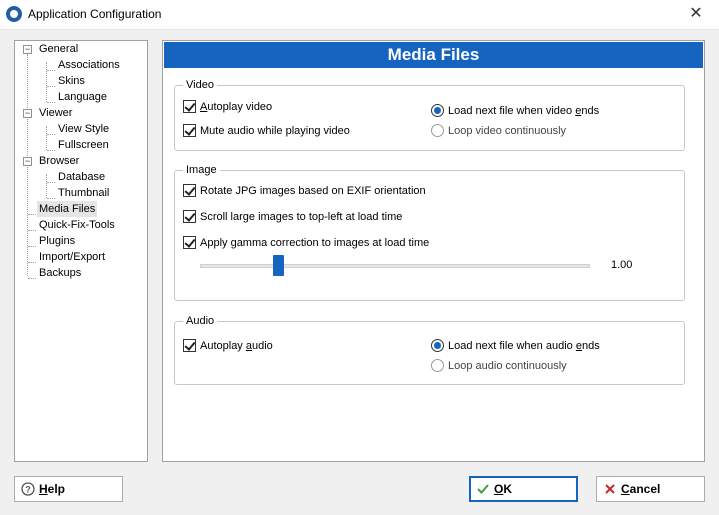 The width and height of the screenshot is (719, 515). Describe the element at coordinates (82, 97) in the screenshot. I see `tree-item-language: Language` at that location.